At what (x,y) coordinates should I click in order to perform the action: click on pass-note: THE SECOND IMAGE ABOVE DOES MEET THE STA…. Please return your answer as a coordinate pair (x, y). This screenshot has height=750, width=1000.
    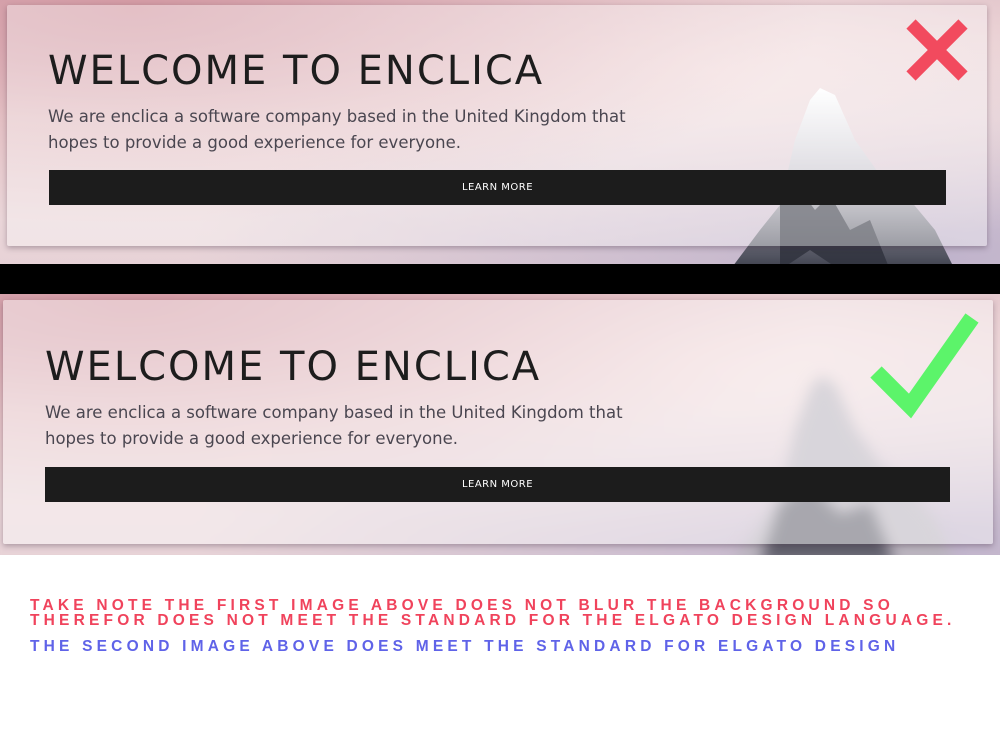
    Looking at the image, I should click on (465, 646).